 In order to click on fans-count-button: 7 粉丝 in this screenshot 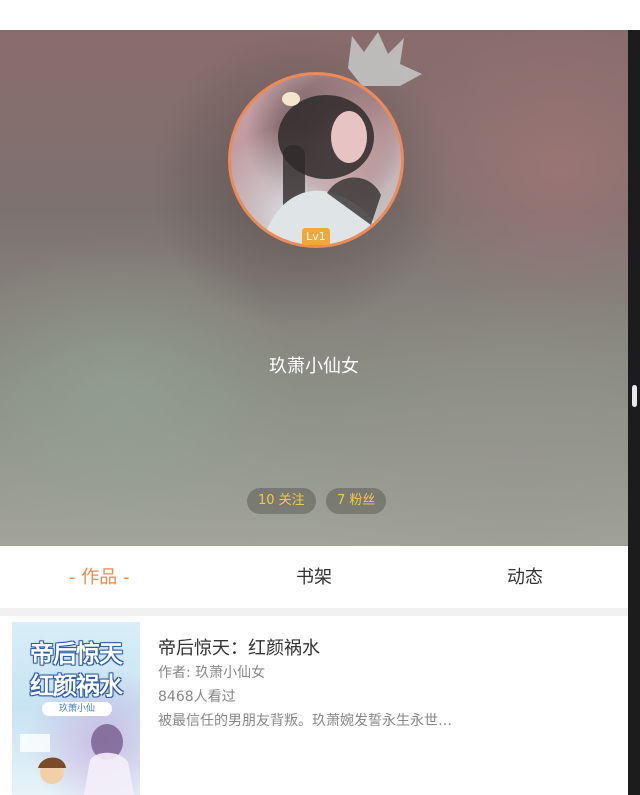, I will do `click(356, 501)`.